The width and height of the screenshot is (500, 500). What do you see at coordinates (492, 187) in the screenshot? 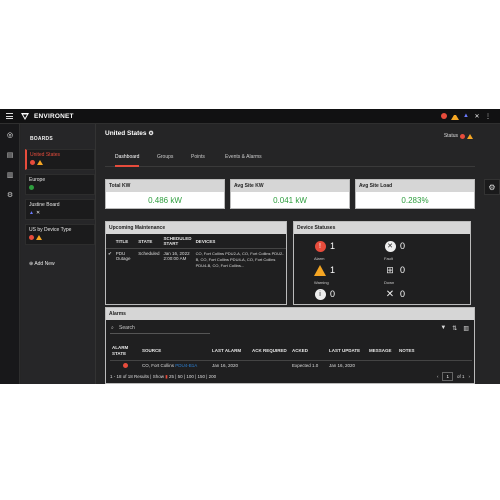
I see `floating-settings-icon: ⚙` at bounding box center [492, 187].